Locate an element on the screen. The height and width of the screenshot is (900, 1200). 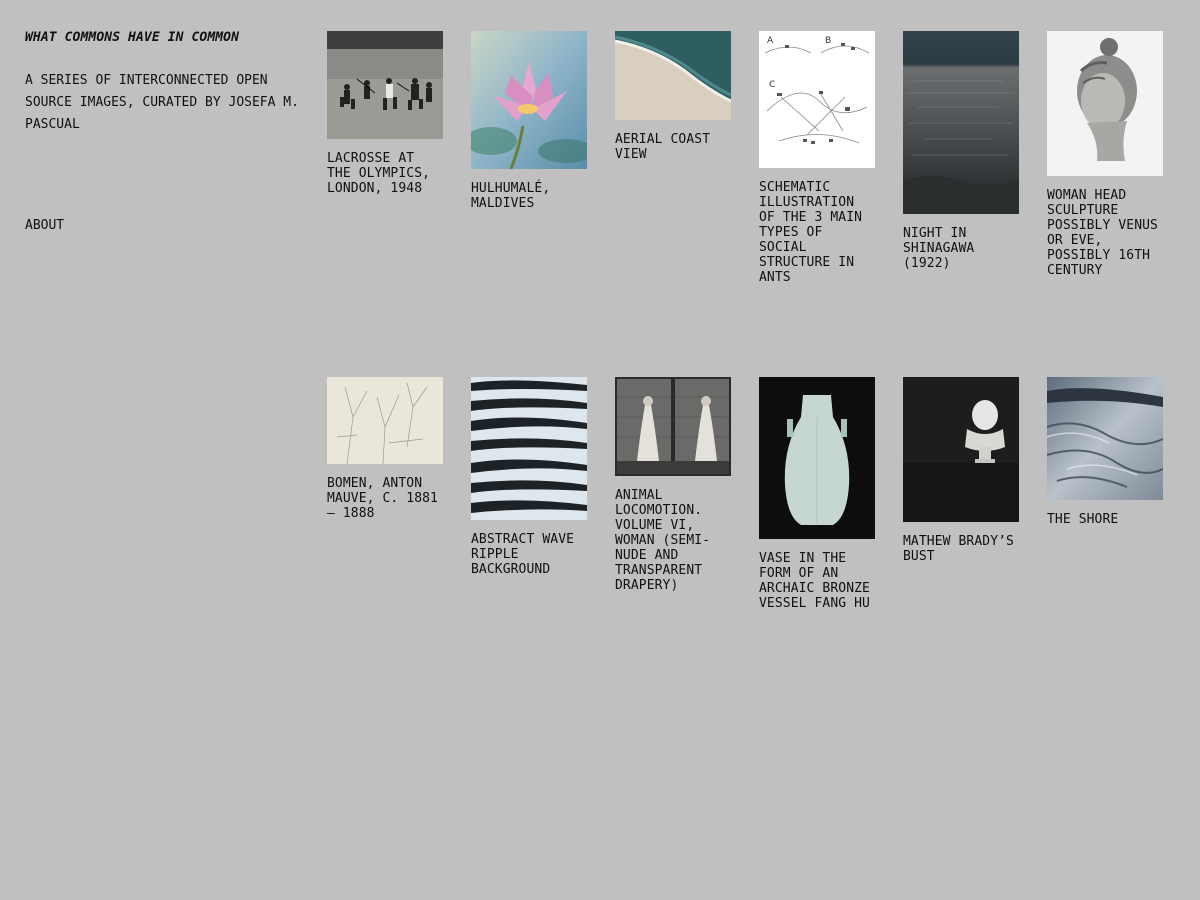
gallery-caption: HULHUMALÉ, MALDIVES is located at coordinates (529, 196).